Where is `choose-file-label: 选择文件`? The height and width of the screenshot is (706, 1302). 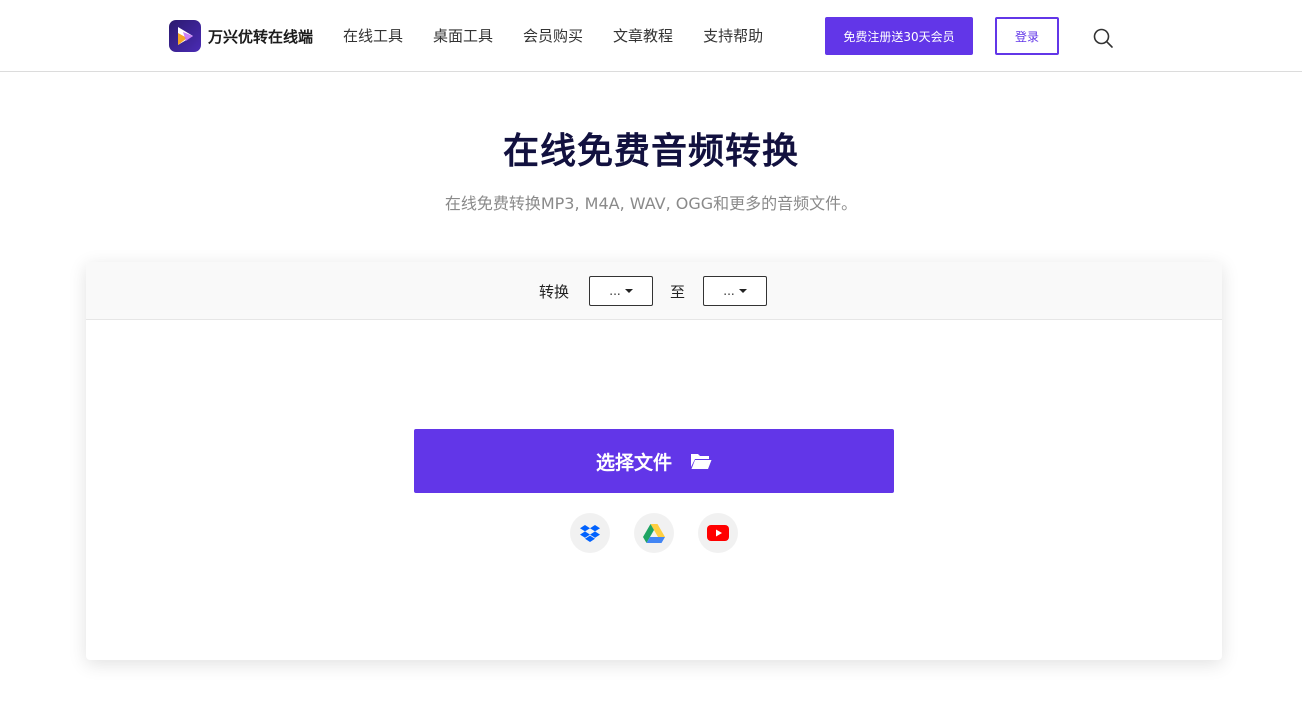
choose-file-label: 选择文件 is located at coordinates (633, 462).